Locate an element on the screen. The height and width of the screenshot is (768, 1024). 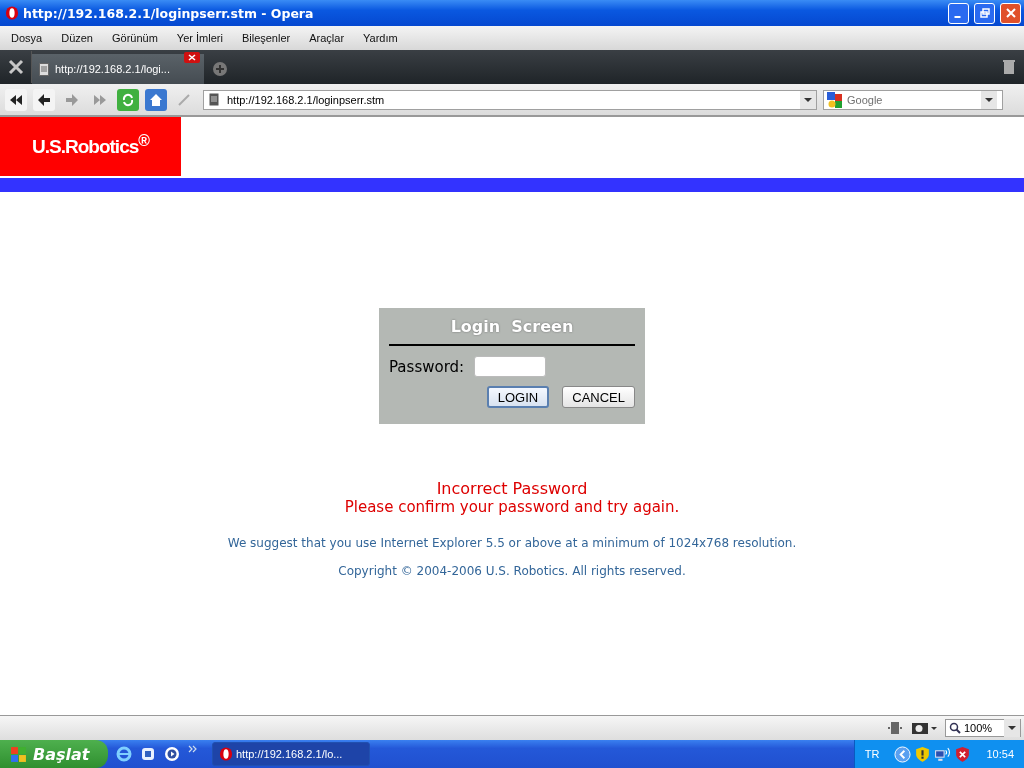
browser-note: We suggest that you use Internet Explorer 5.5 or above at a minimum of 1024x768 resolution. is located at coordinates (512, 543).